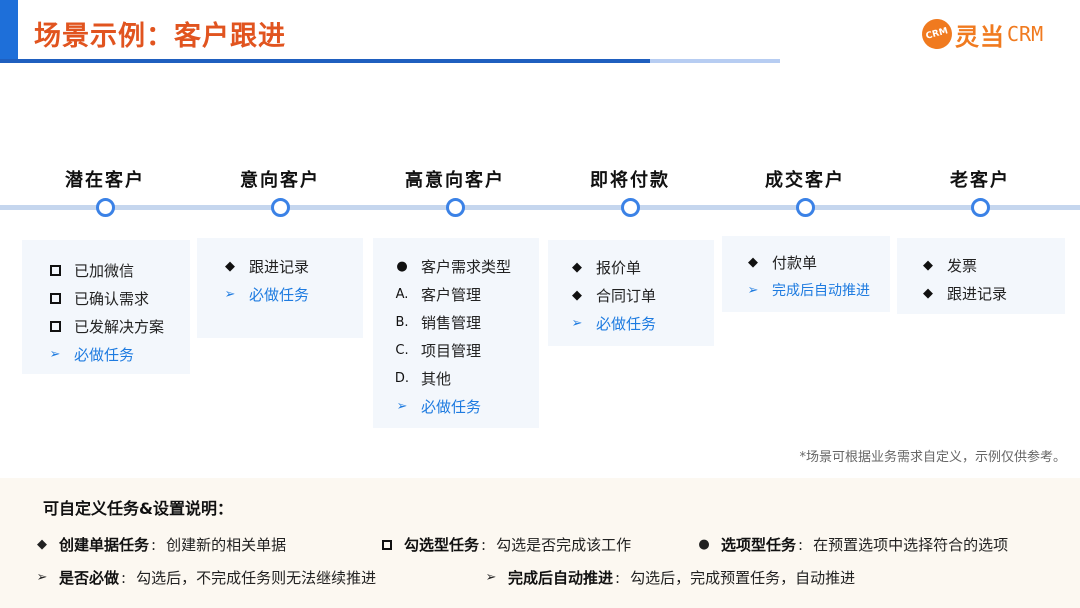  I want to click on option-item: D. 其他, so click(465, 378).